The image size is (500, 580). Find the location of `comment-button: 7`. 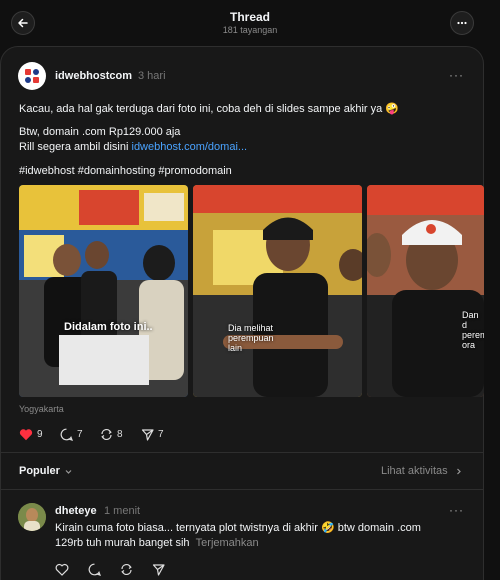

comment-button: 7 is located at coordinates (71, 434).